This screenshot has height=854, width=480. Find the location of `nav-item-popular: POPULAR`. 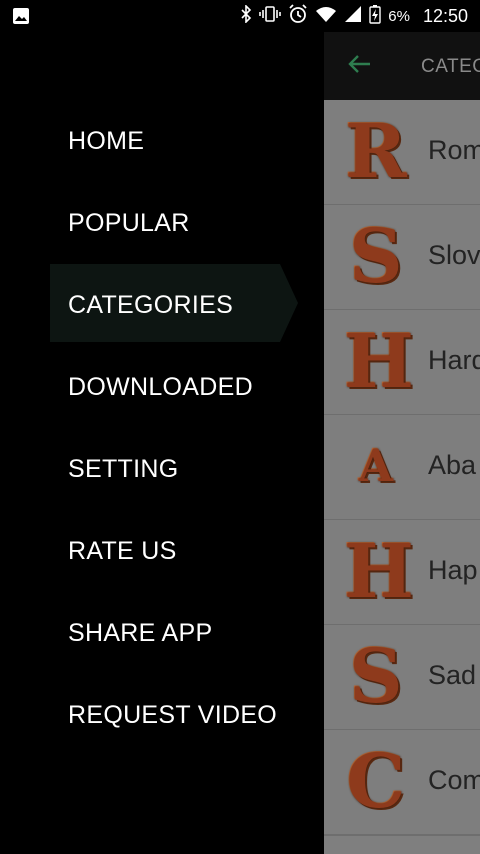

nav-item-popular: POPULAR is located at coordinates (129, 223).